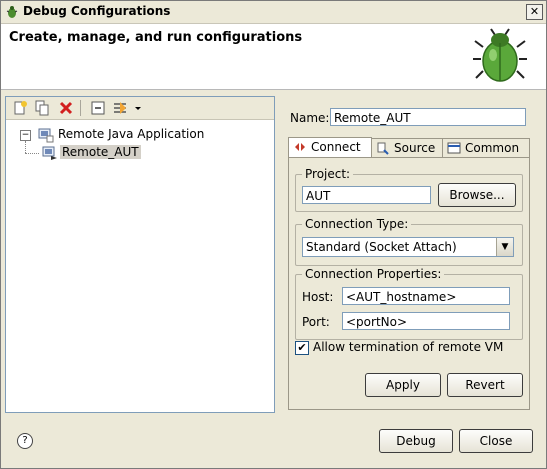  I want to click on dropdown-arrow-icon, so click(138, 108).